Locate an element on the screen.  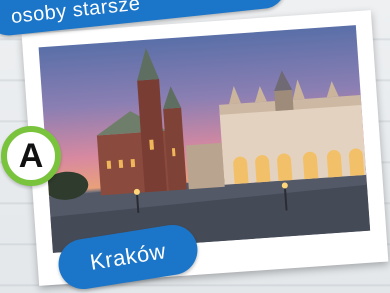
badge-letter: A is located at coordinates (31, 155).